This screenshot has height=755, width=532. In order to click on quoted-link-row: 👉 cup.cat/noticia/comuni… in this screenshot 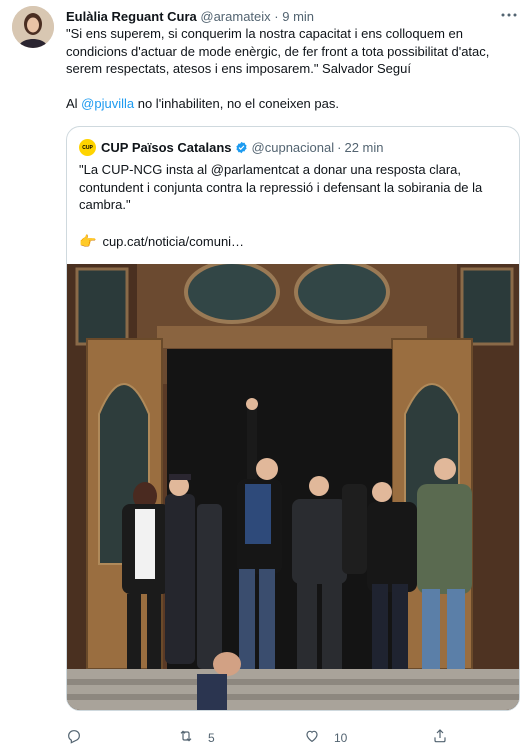, I will do `click(161, 241)`.